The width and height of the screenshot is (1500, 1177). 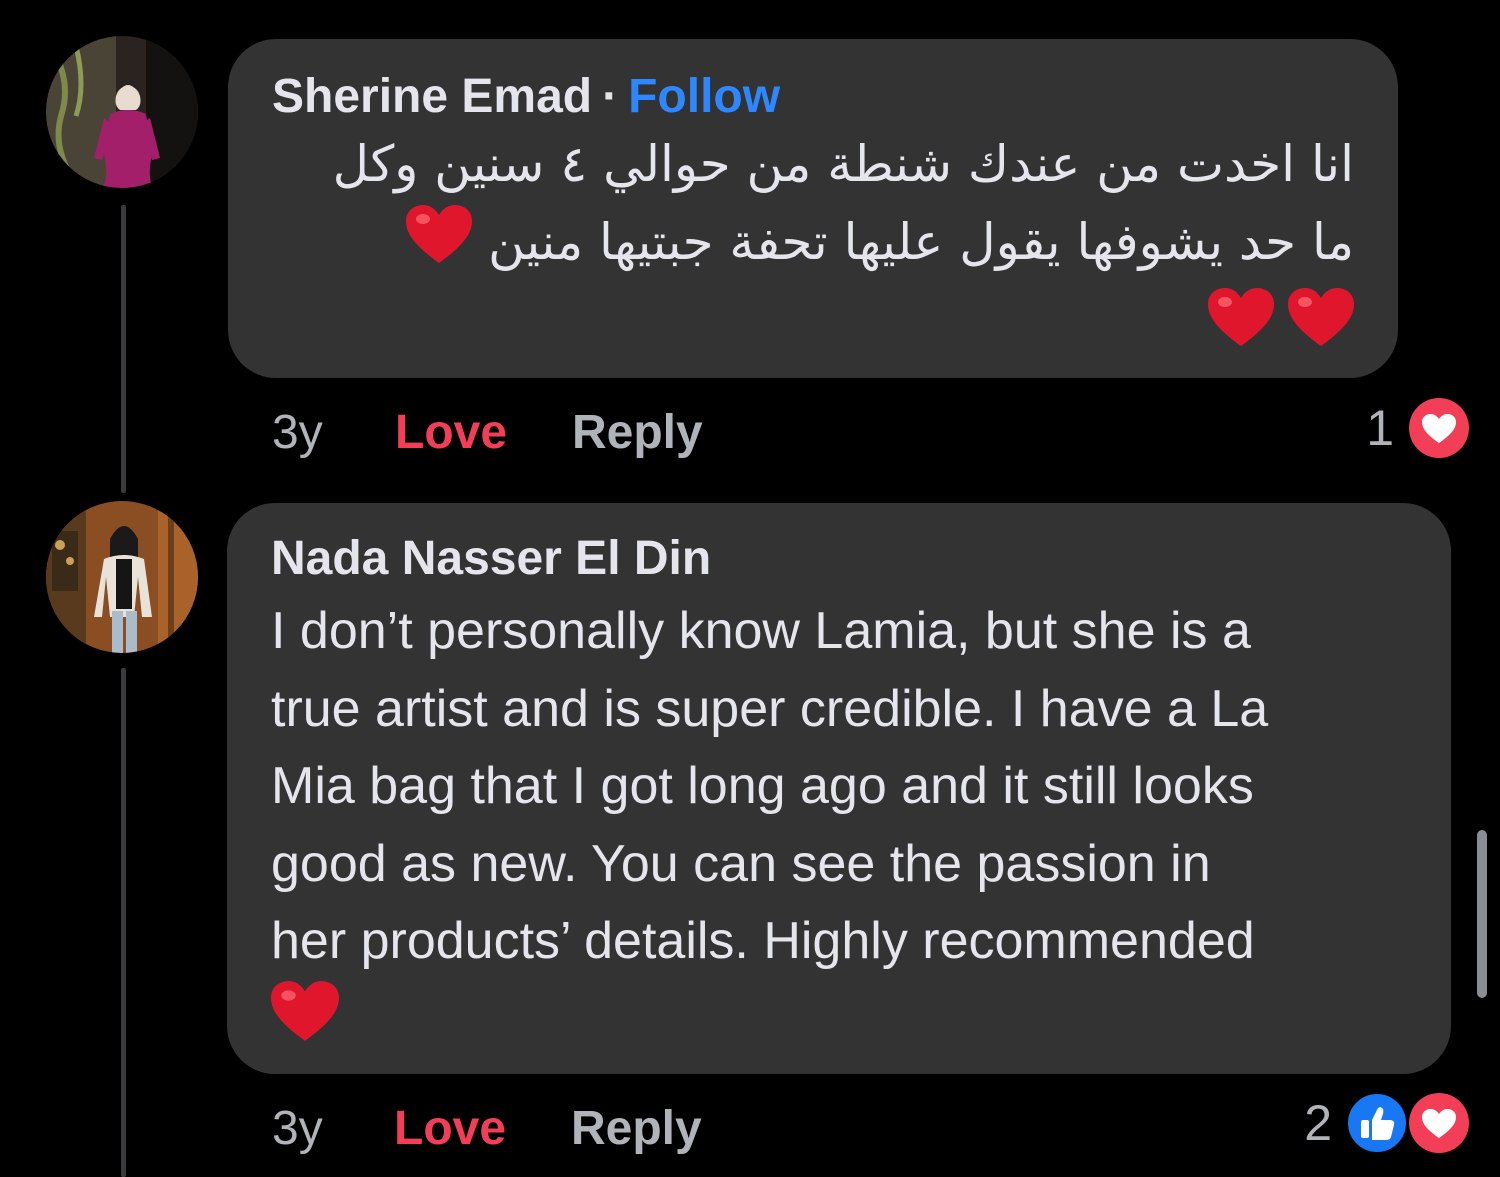 I want to click on scrollbar-thumb, so click(x=1482, y=914).